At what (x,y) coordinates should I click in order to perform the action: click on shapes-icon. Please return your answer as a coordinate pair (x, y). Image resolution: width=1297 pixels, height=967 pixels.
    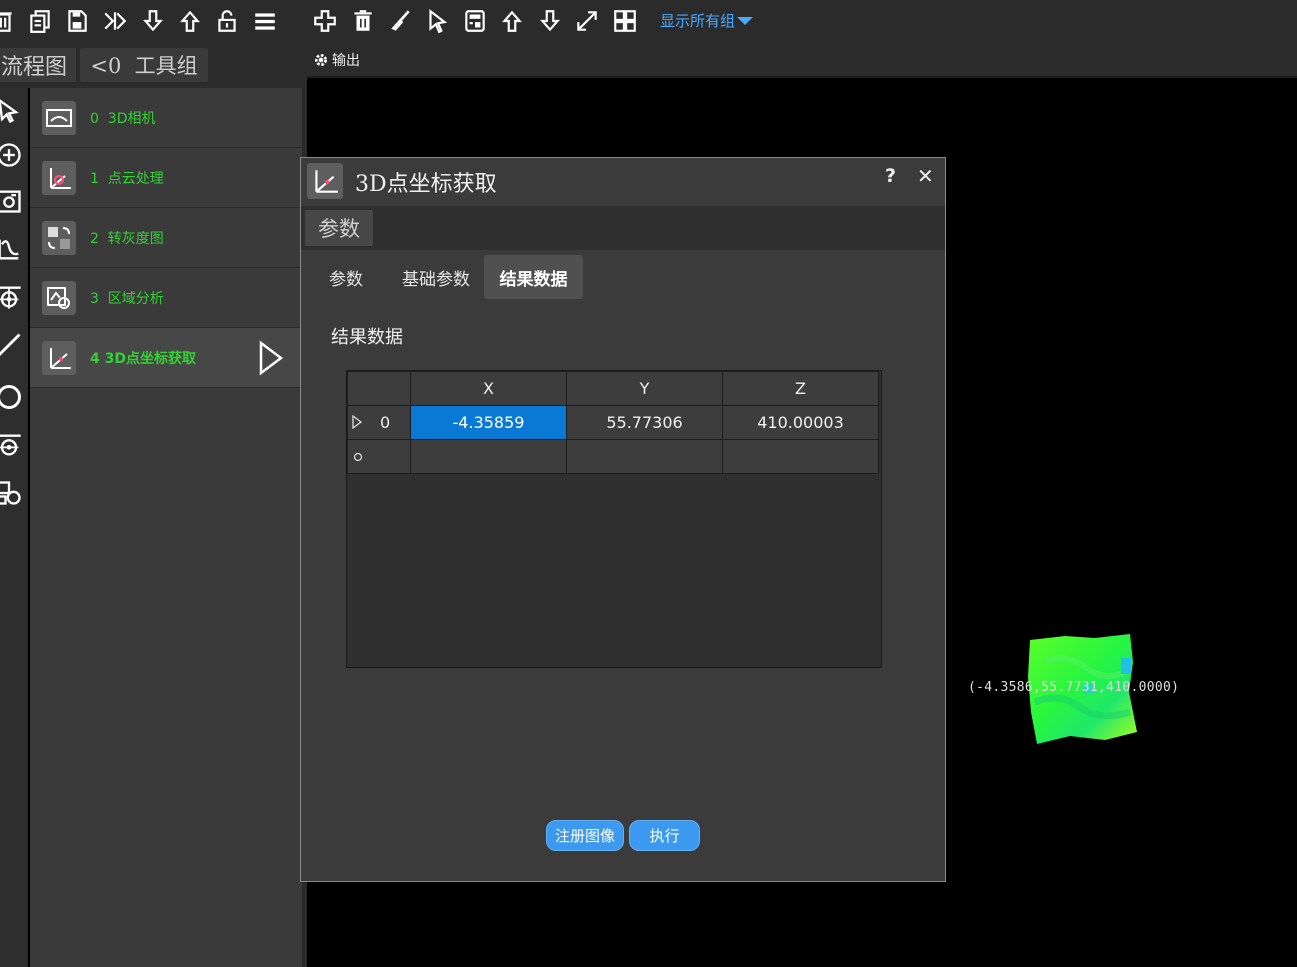
    Looking at the image, I should click on (12, 493).